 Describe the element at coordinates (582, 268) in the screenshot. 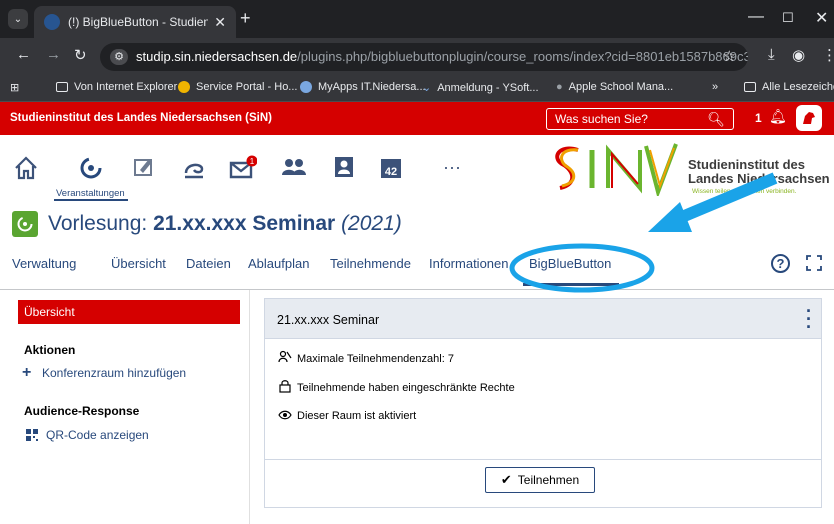

I see `highlight-ellipse` at that location.